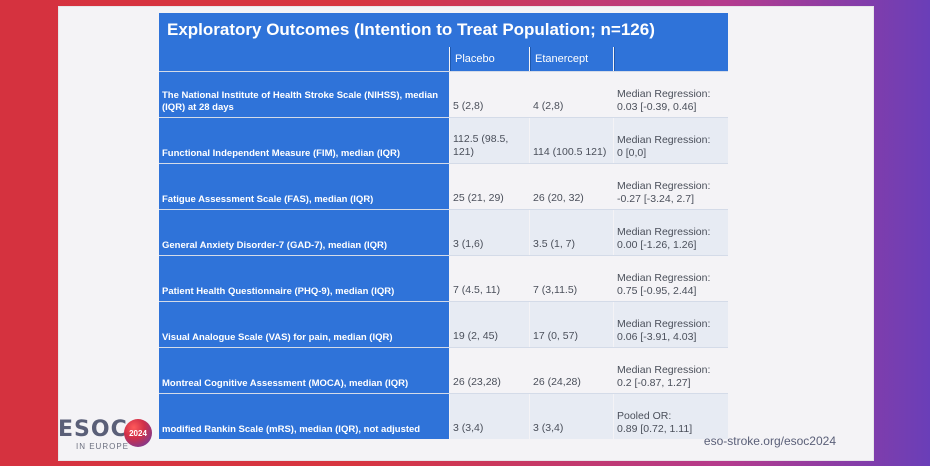 The width and height of the screenshot is (930, 466). I want to click on result-estimate: 0 [0,0], so click(632, 152).